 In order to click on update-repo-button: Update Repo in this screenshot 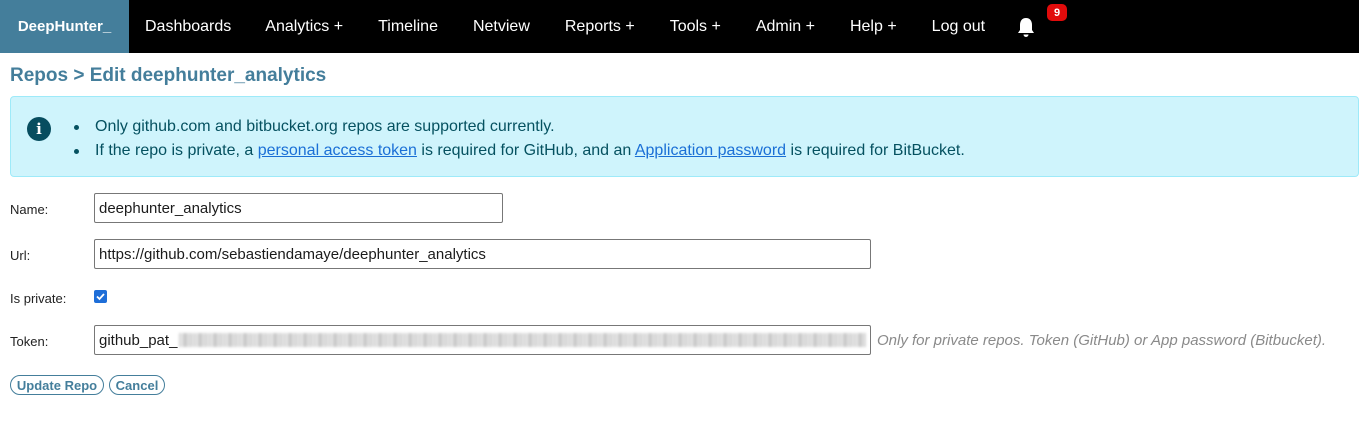, I will do `click(57, 385)`.